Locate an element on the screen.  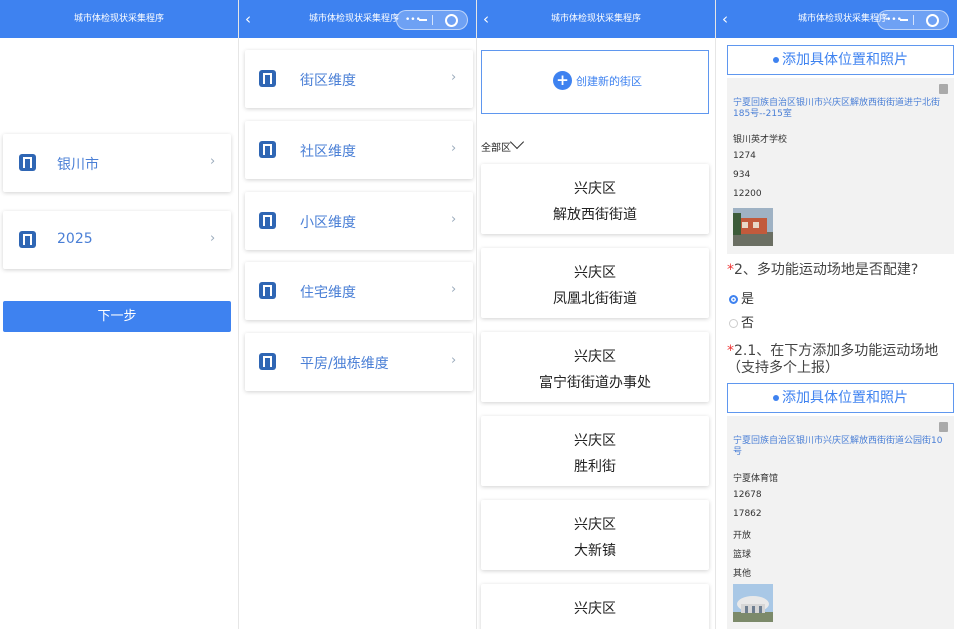
district-card: 兴庆区 解放西街街道 is located at coordinates (595, 199).